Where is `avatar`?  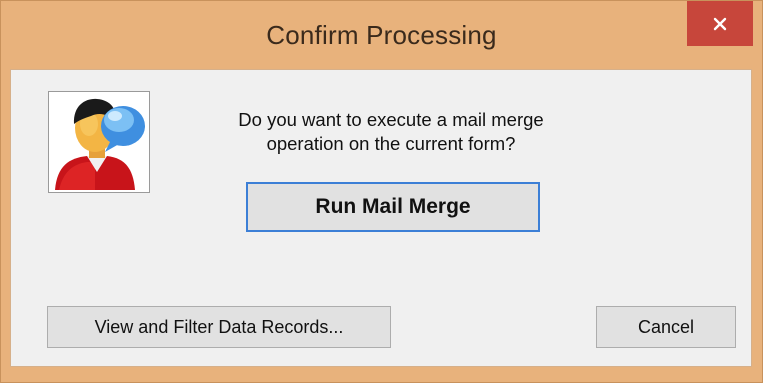 avatar is located at coordinates (99, 142).